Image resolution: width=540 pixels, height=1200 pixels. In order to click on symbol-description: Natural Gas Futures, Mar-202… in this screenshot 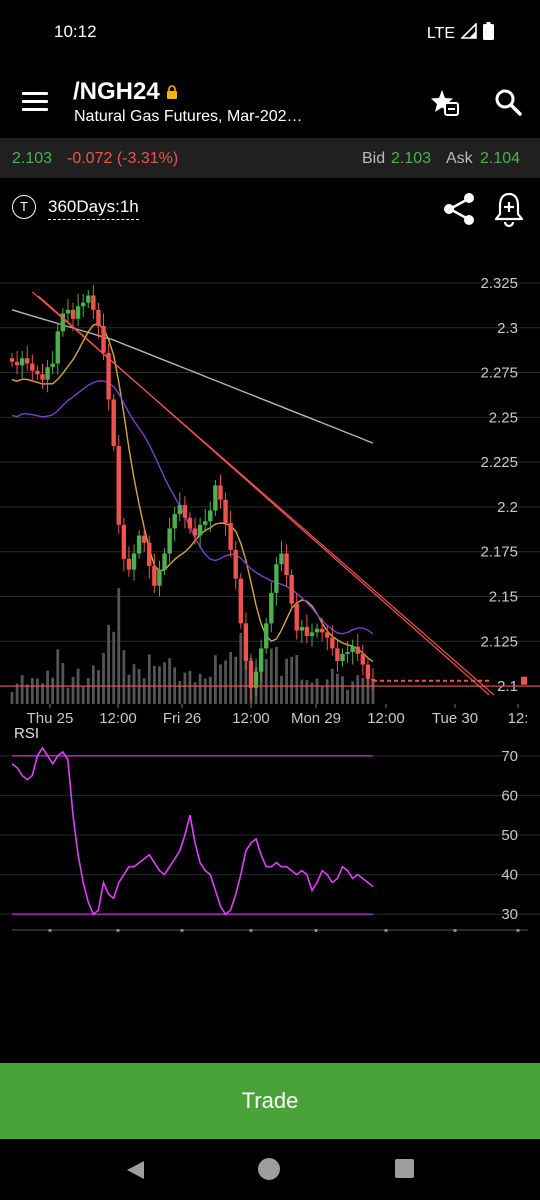, I will do `click(188, 116)`.